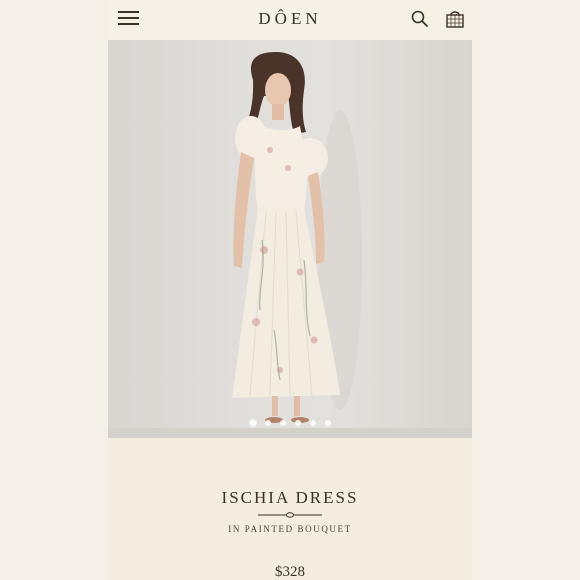  What do you see at coordinates (420, 19) in the screenshot?
I see `search-icon` at bounding box center [420, 19].